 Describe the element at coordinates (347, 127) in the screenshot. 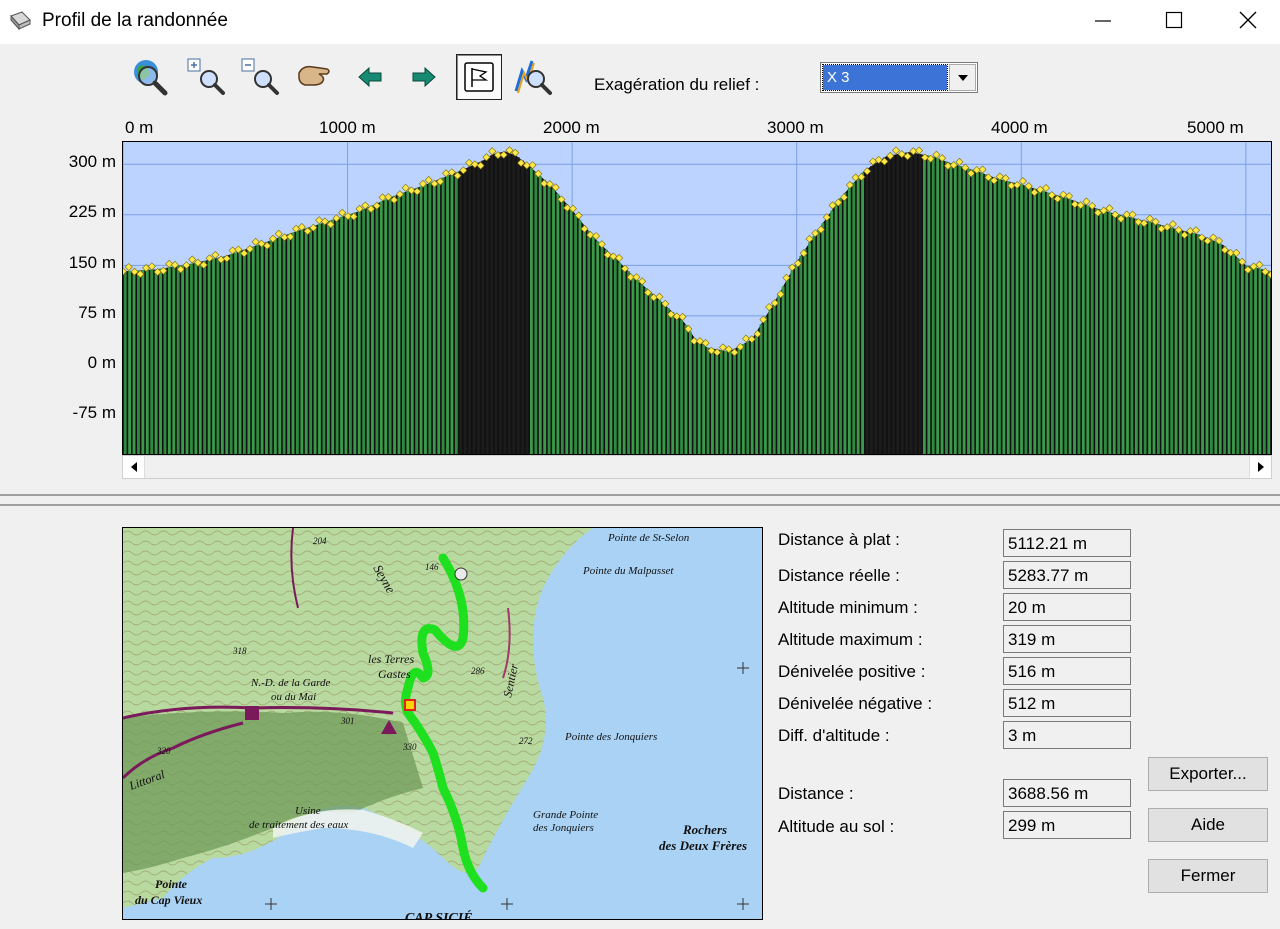

I see `x-tick-label: 1000 m` at that location.